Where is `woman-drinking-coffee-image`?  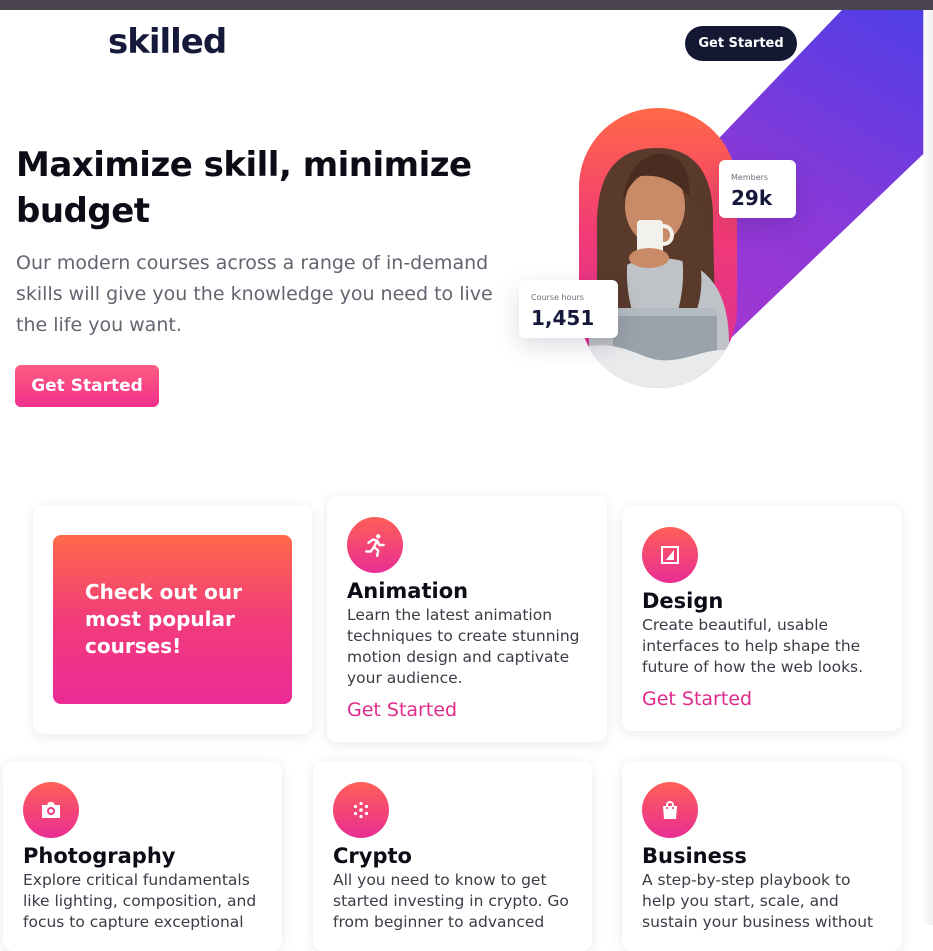 woman-drinking-coffee-image is located at coordinates (658, 268).